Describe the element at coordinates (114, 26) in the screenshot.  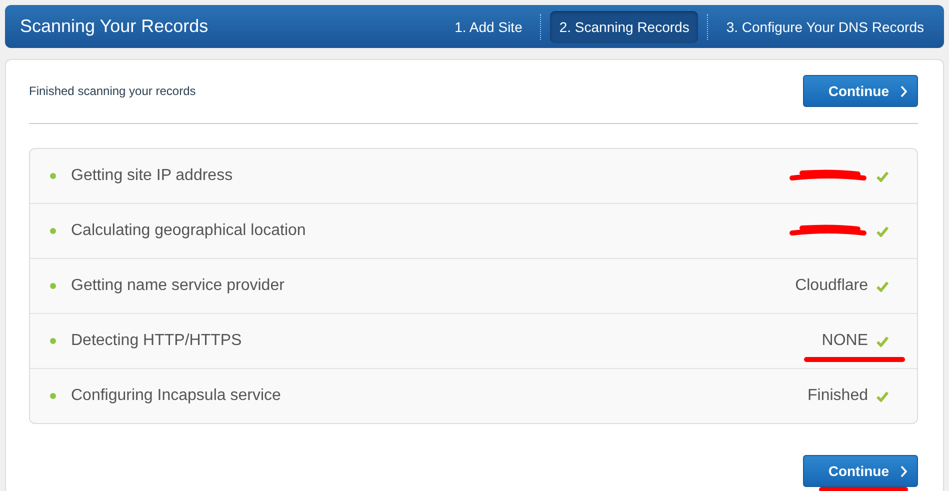
I see `page-title: Scanning Your Records` at that location.